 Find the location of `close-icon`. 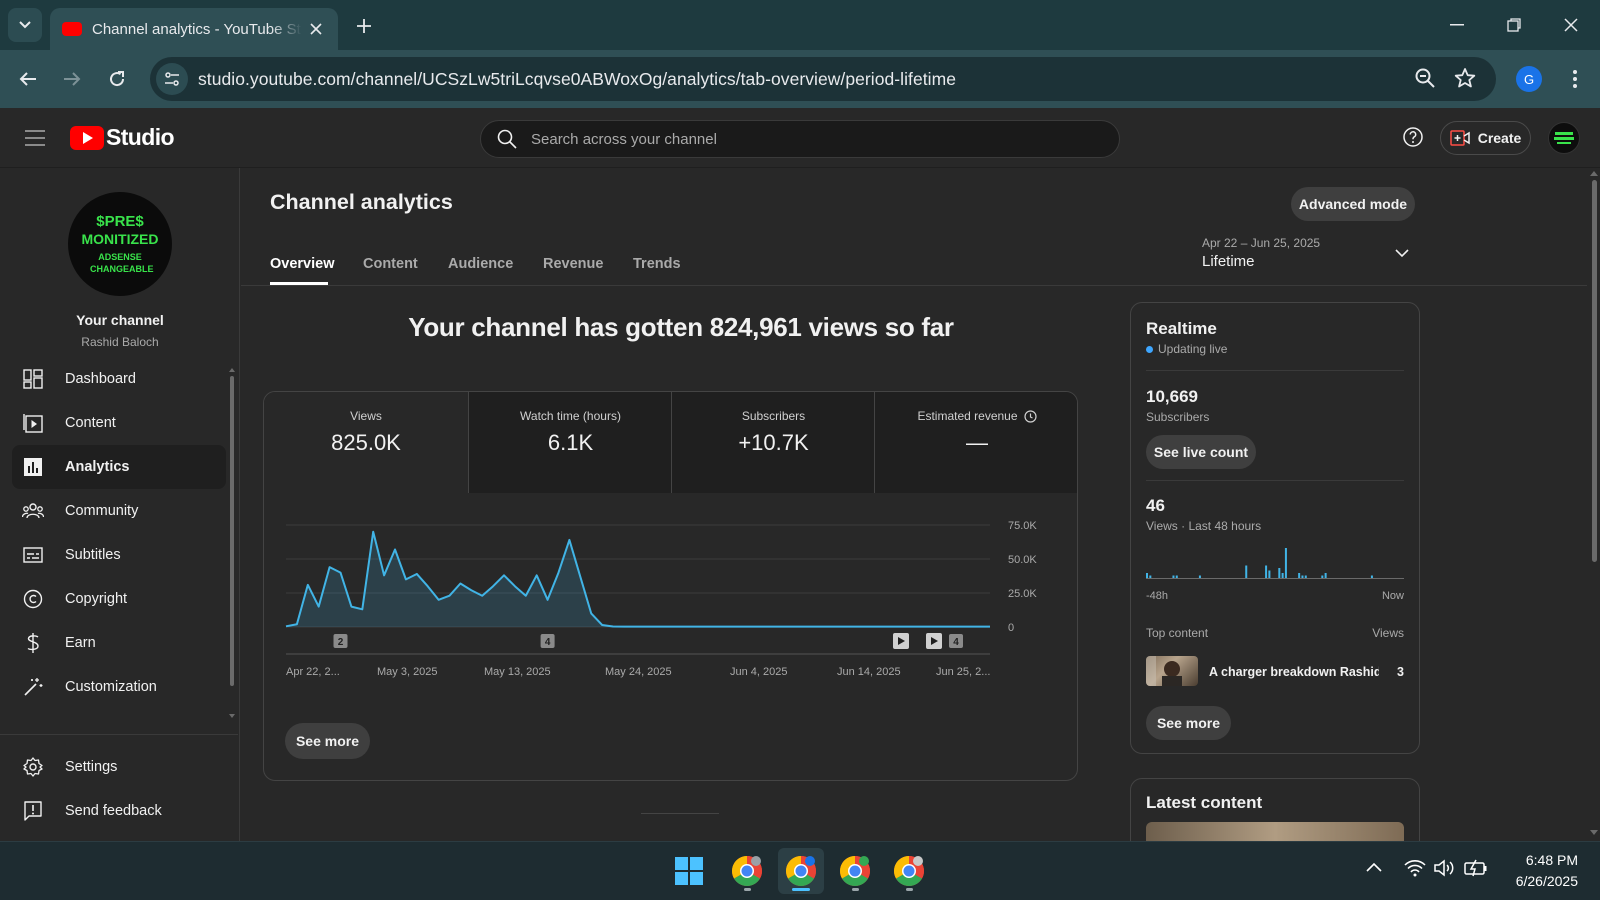

close-icon is located at coordinates (1571, 25).